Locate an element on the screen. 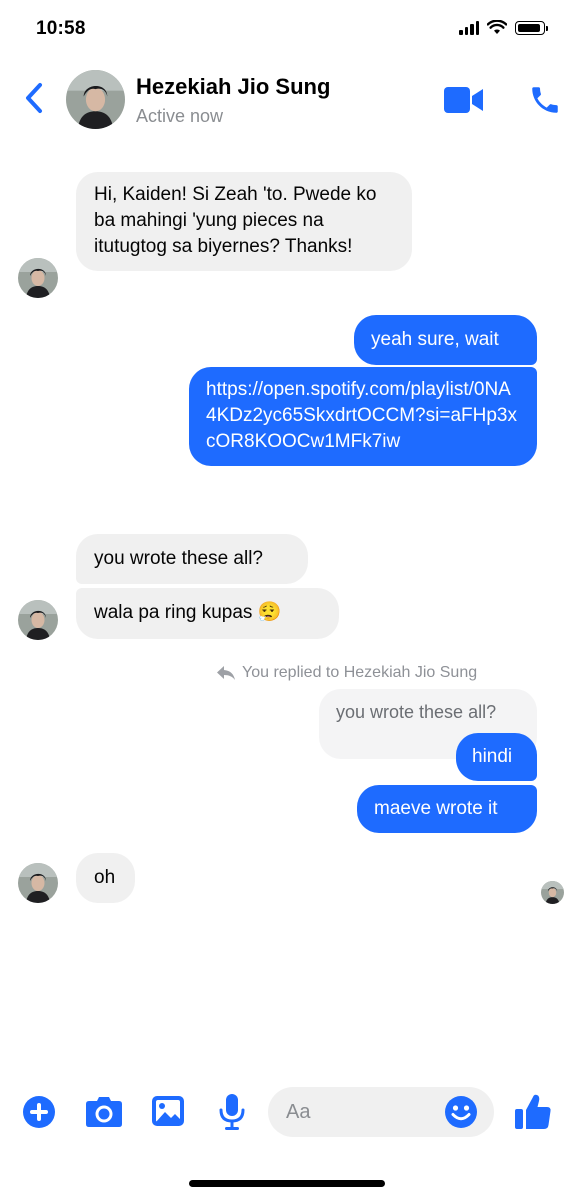 This screenshot has width=573, height=1200. message-text: you wrote these all? is located at coordinates (178, 558).